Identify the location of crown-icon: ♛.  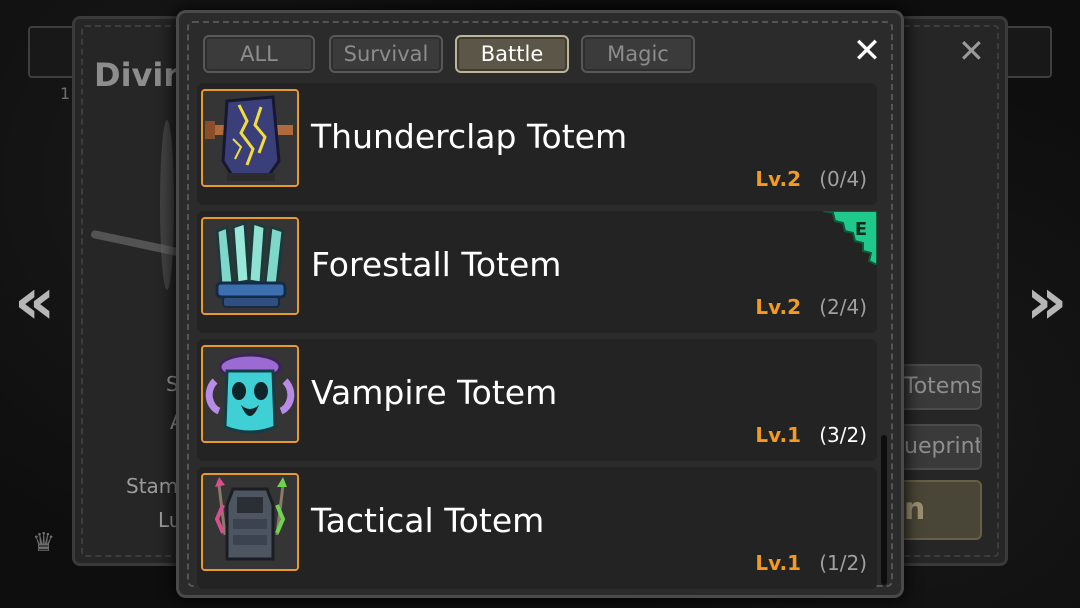
(44, 543).